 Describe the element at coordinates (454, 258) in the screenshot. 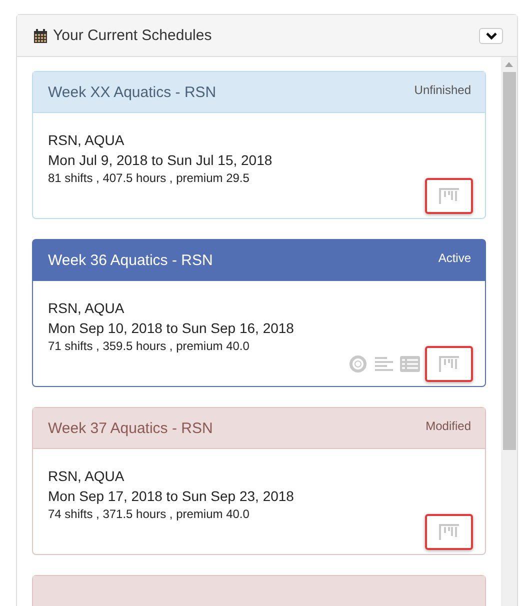

I see `status-label: Active` at that location.